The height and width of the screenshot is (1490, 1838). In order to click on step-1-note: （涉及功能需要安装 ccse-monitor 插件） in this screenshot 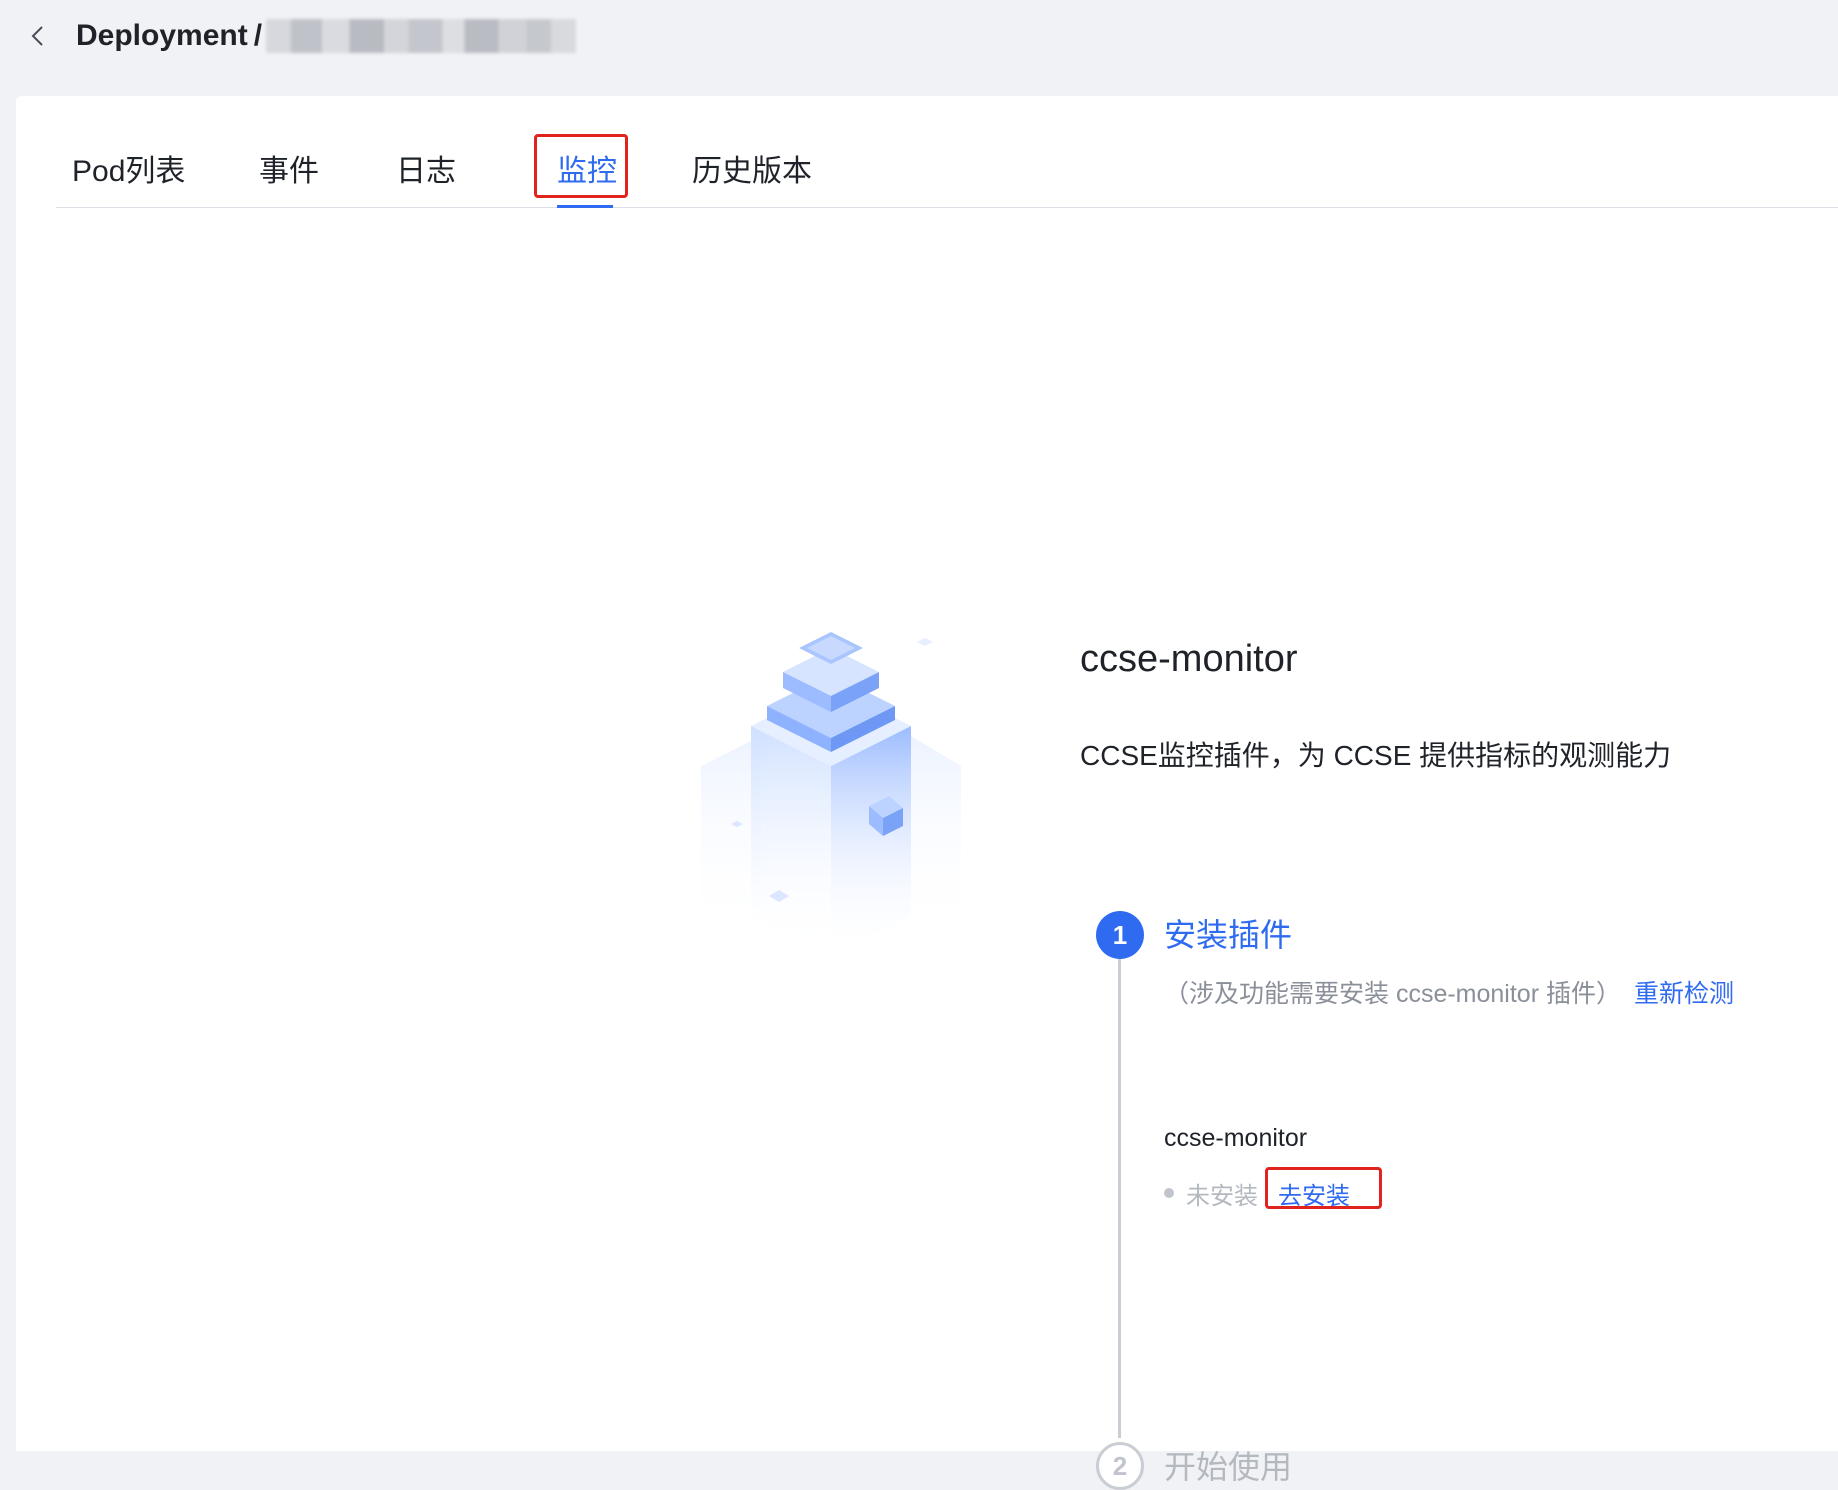, I will do `click(1392, 994)`.